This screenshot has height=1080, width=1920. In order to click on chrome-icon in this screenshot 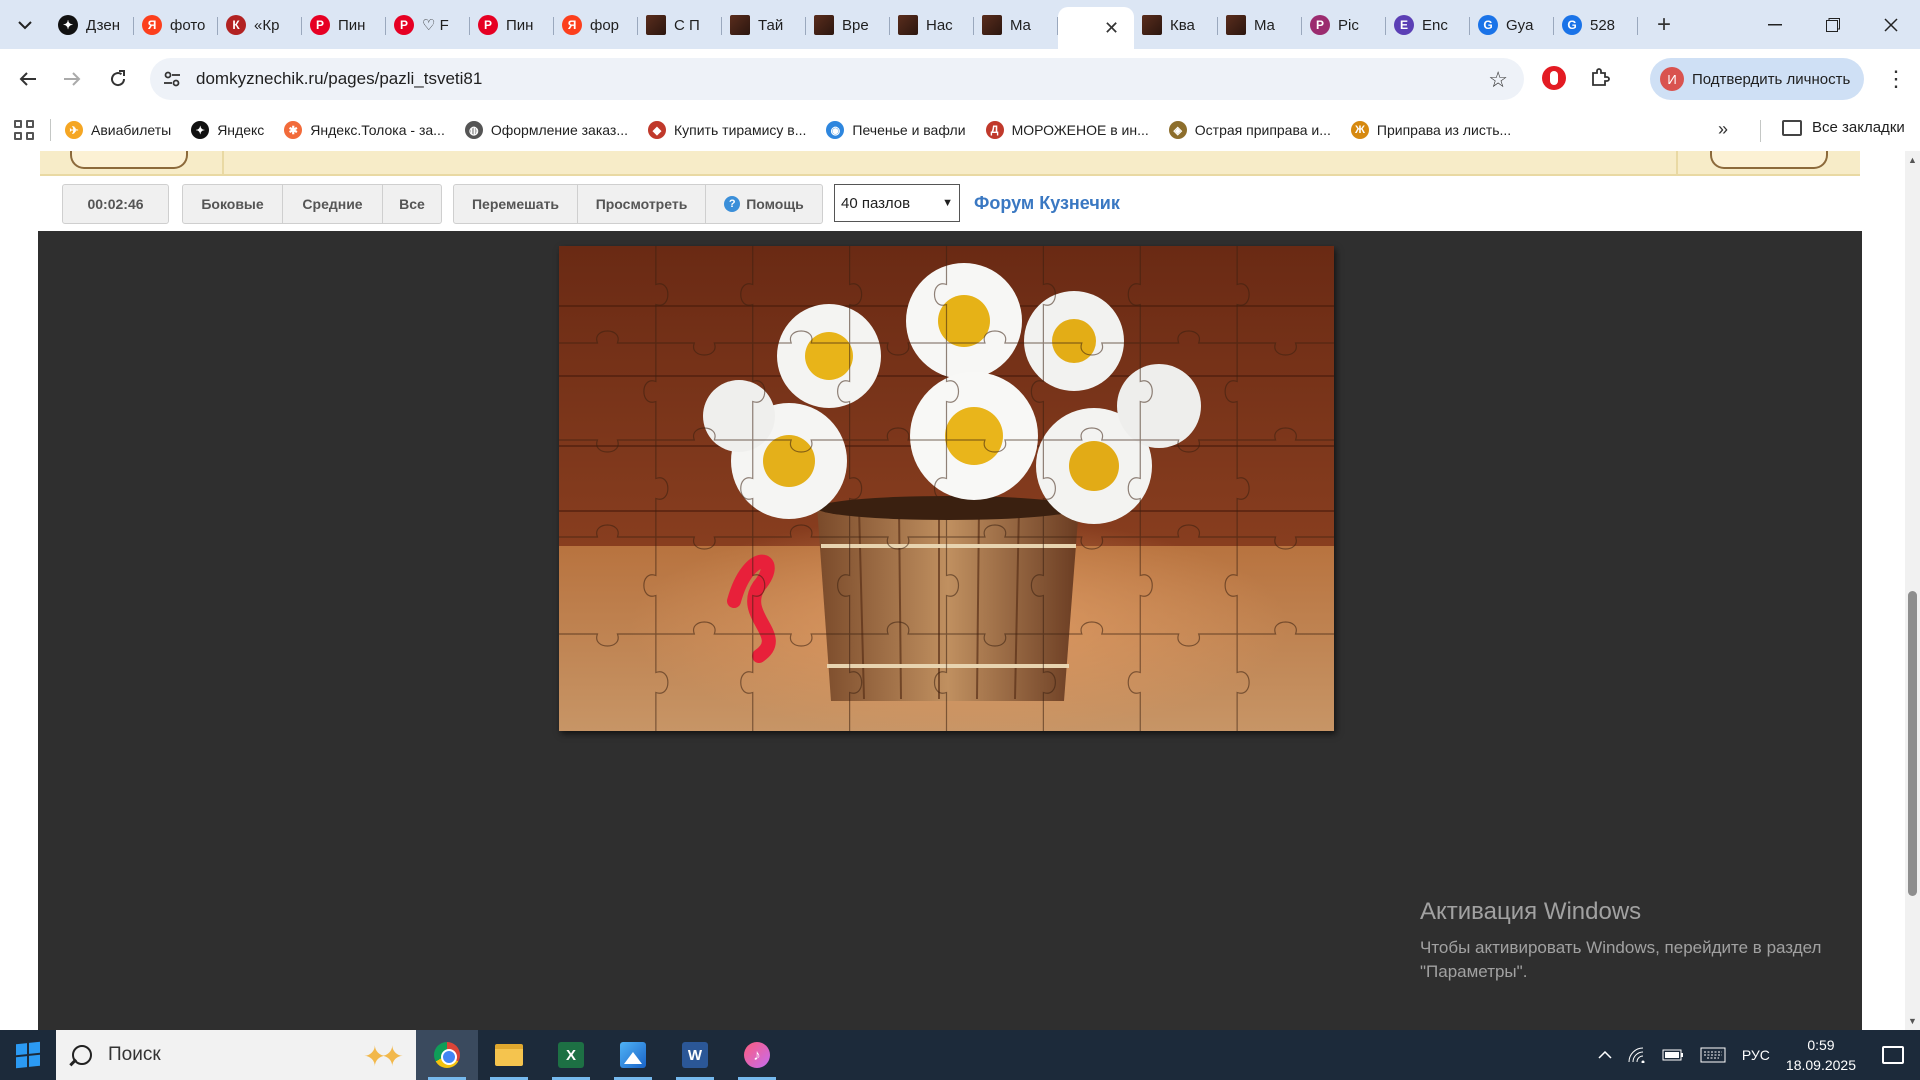, I will do `click(447, 1055)`.